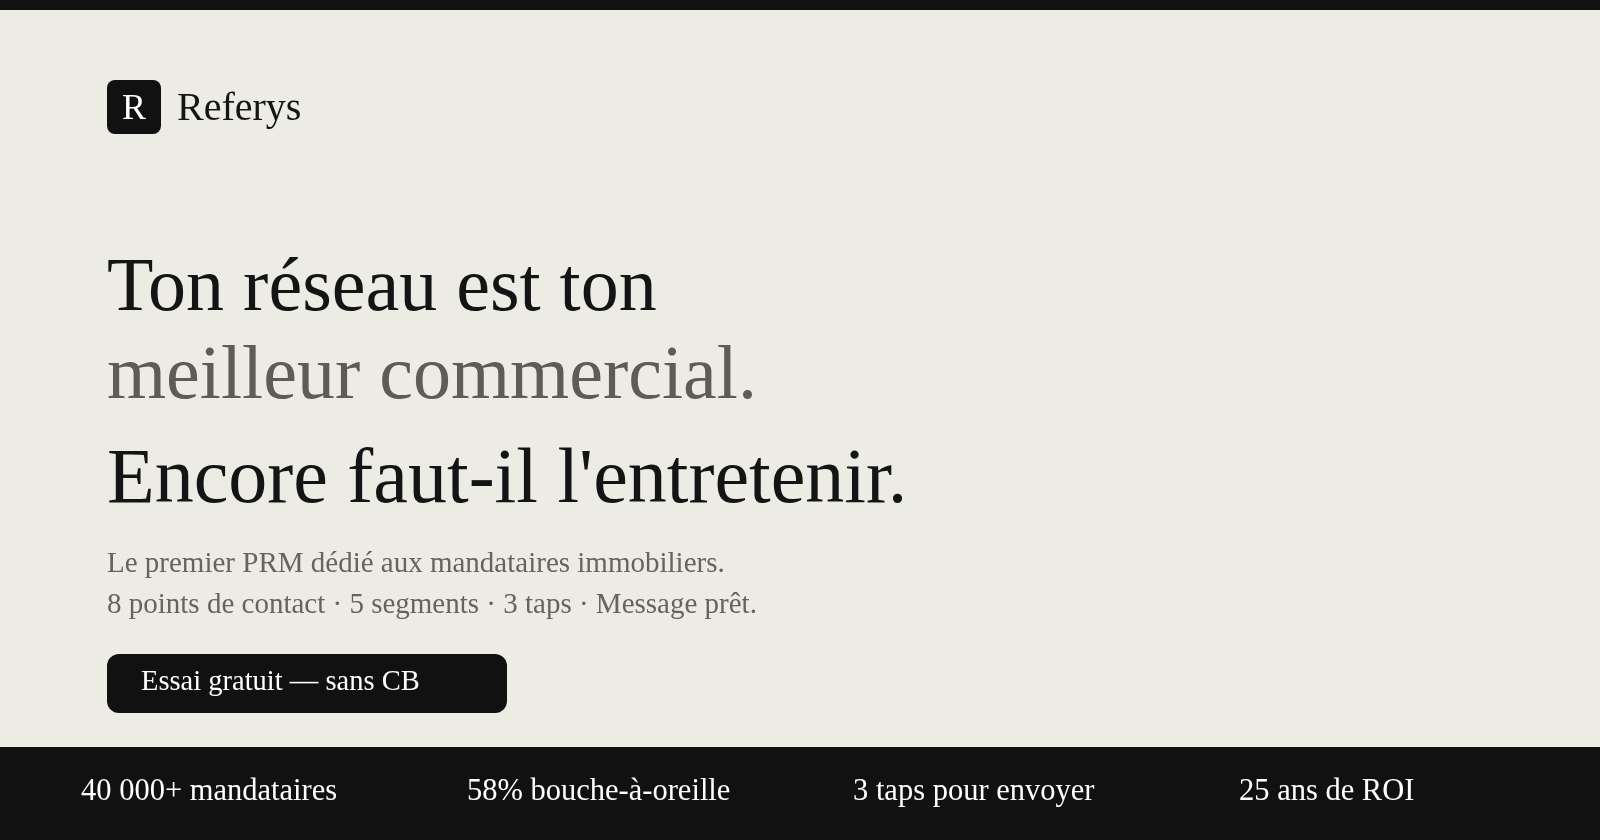  I want to click on stat-text: 58% bouche-à-oreille, so click(599, 789).